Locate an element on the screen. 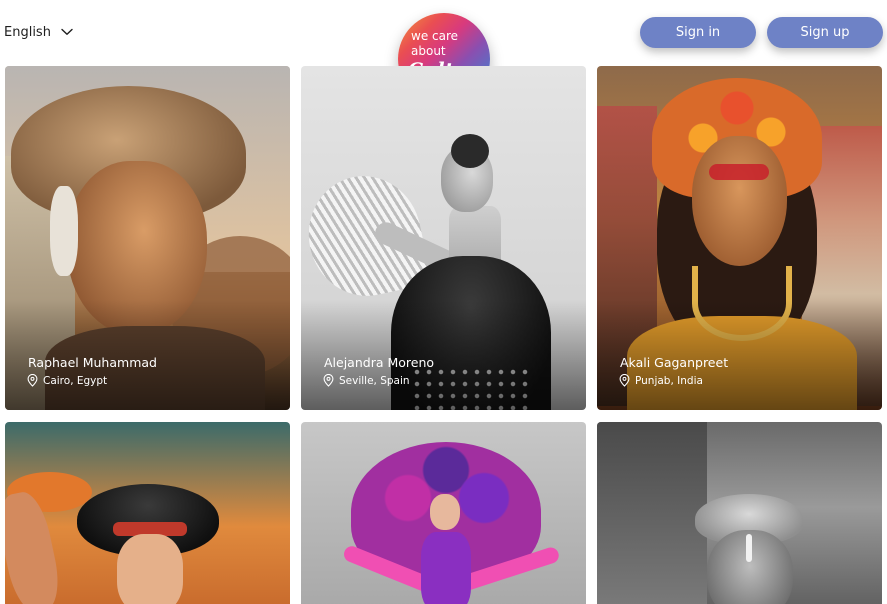 This screenshot has height=604, width=887. location-text: Cairo, Egypt is located at coordinates (75, 380).